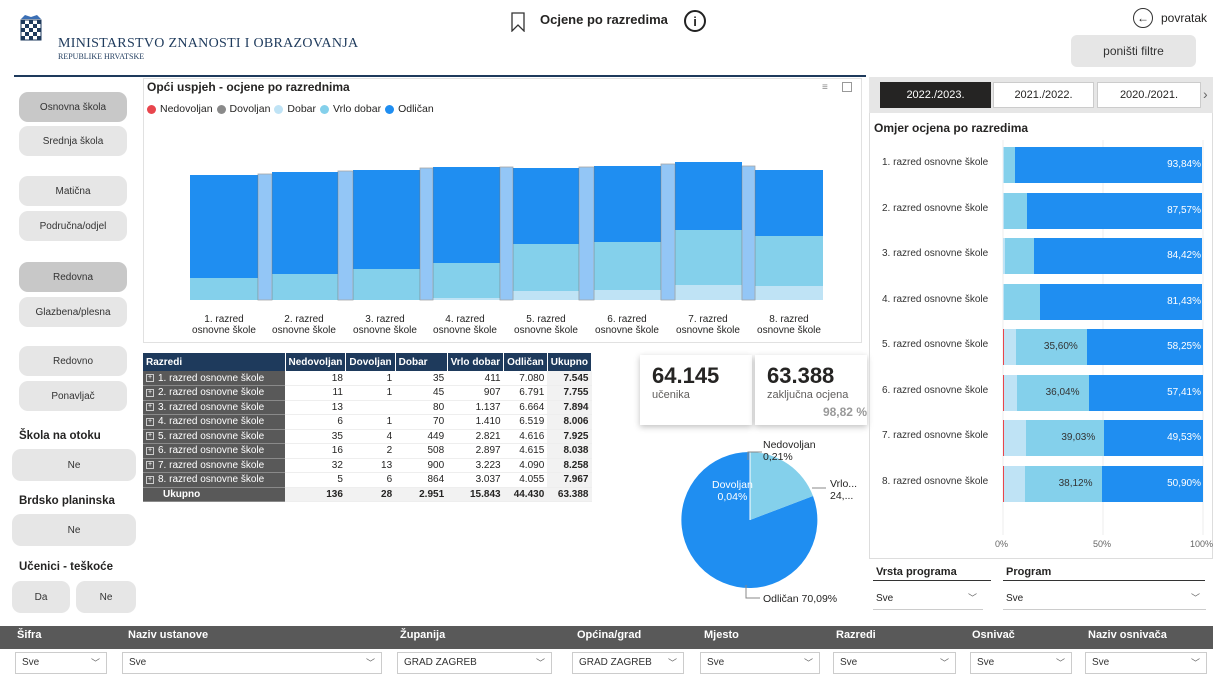  Describe the element at coordinates (74, 465) in the screenshot. I see `otok-ne-button: Ne` at that location.